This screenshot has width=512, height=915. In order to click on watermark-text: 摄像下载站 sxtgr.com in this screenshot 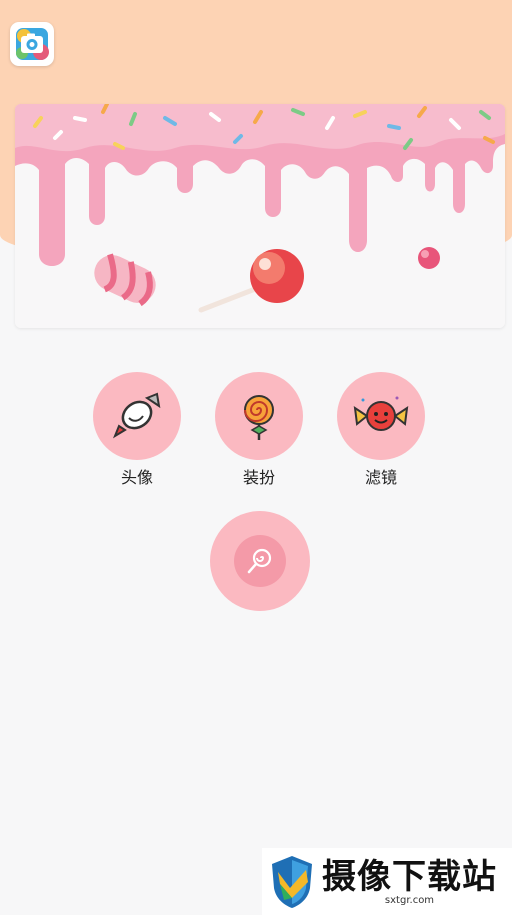, I will do `click(409, 881)`.